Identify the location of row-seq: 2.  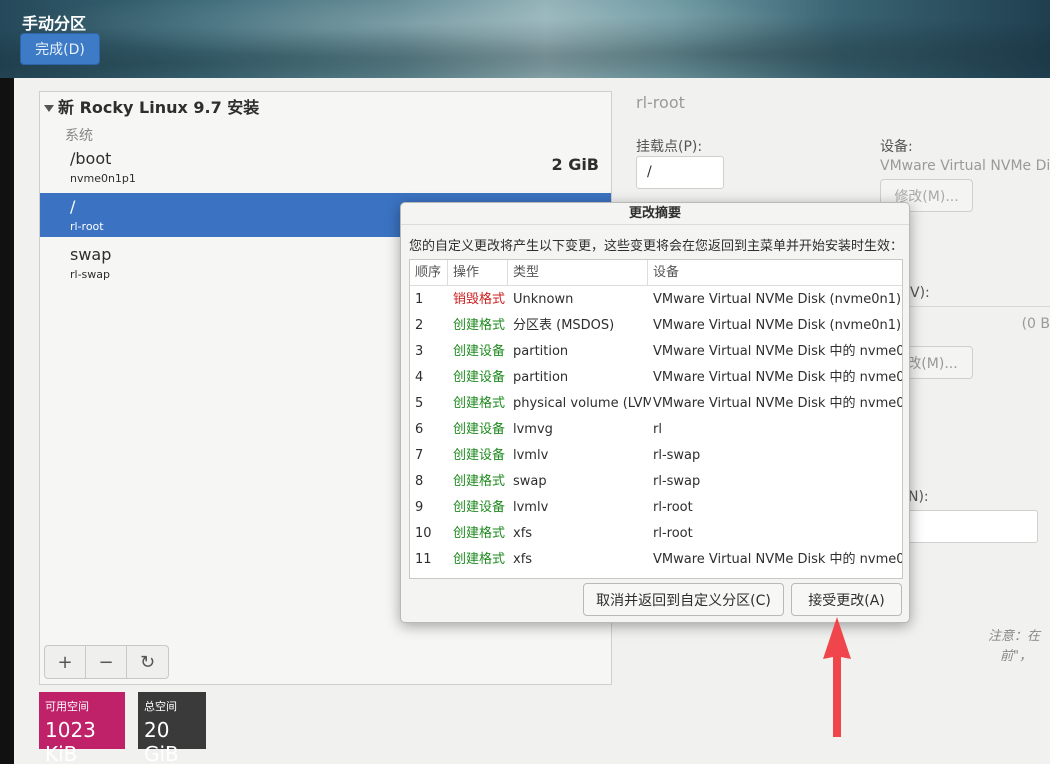
(419, 325).